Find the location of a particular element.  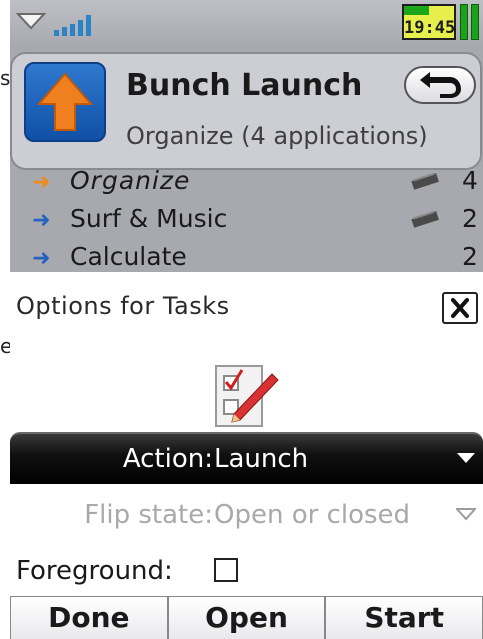

close-button is located at coordinates (460, 308).